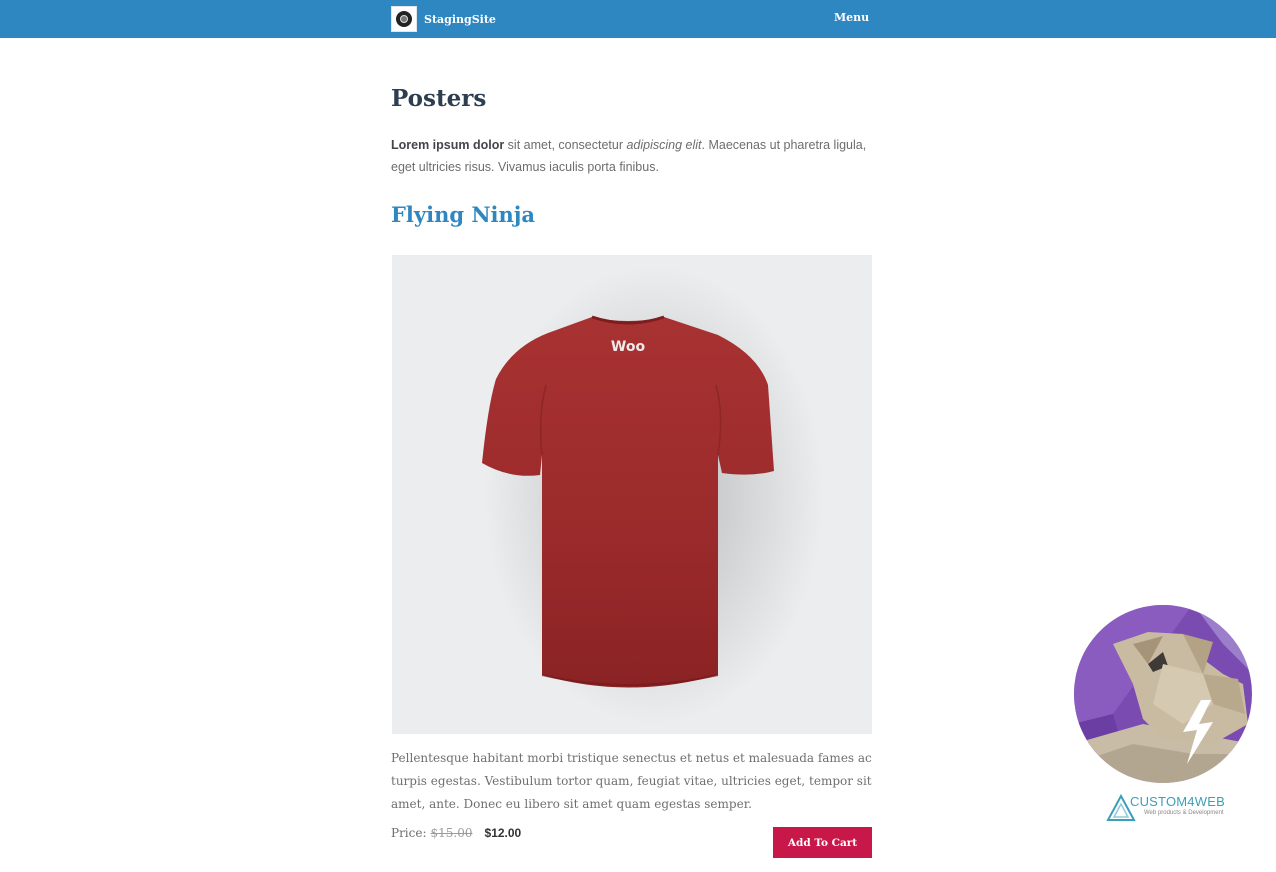  I want to click on site-logo-icon, so click(404, 19).